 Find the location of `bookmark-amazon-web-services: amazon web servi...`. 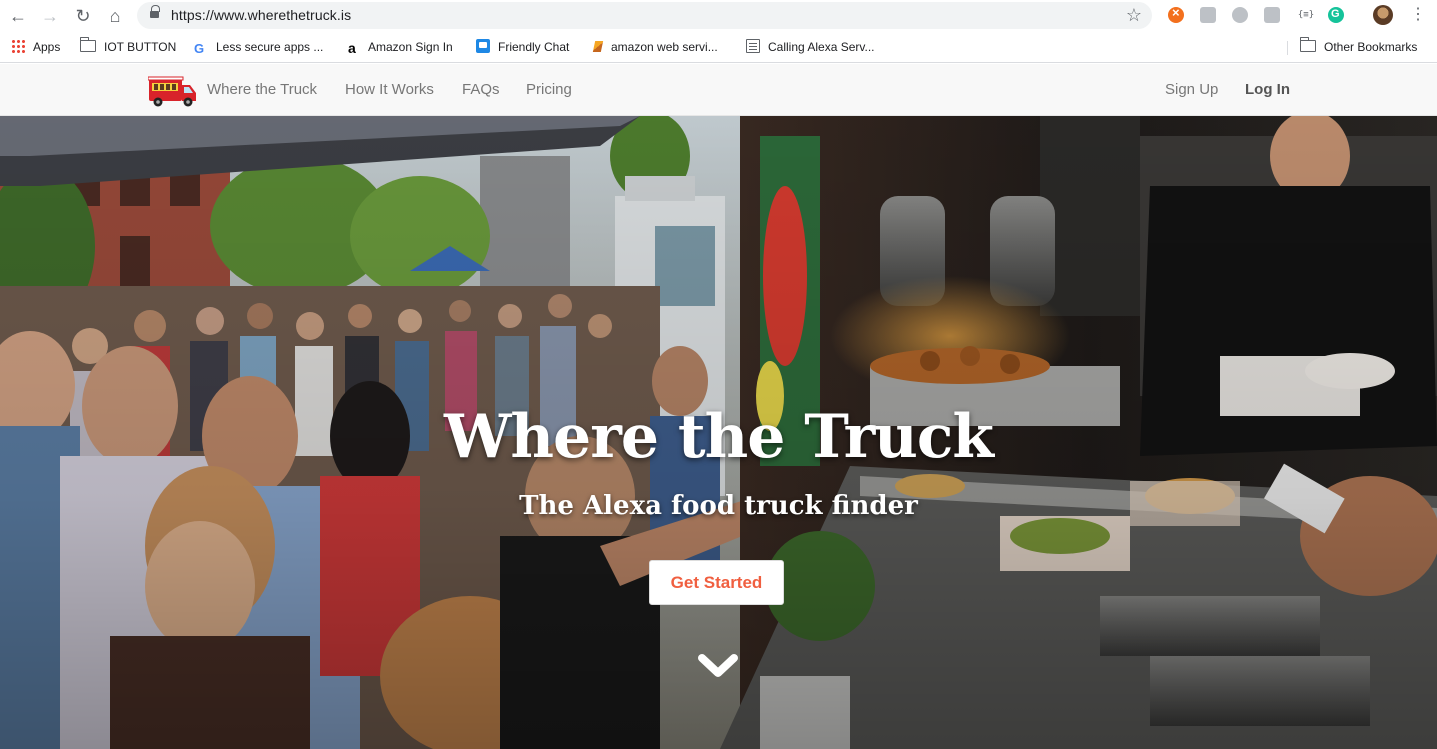

bookmark-amazon-web-services: amazon web servi... is located at coordinates (655, 47).